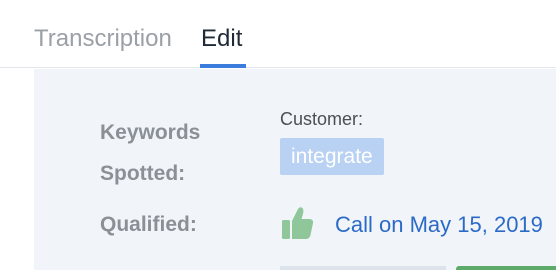 Image resolution: width=556 pixels, height=270 pixels. I want to click on keyword-tag: integrate, so click(332, 156).